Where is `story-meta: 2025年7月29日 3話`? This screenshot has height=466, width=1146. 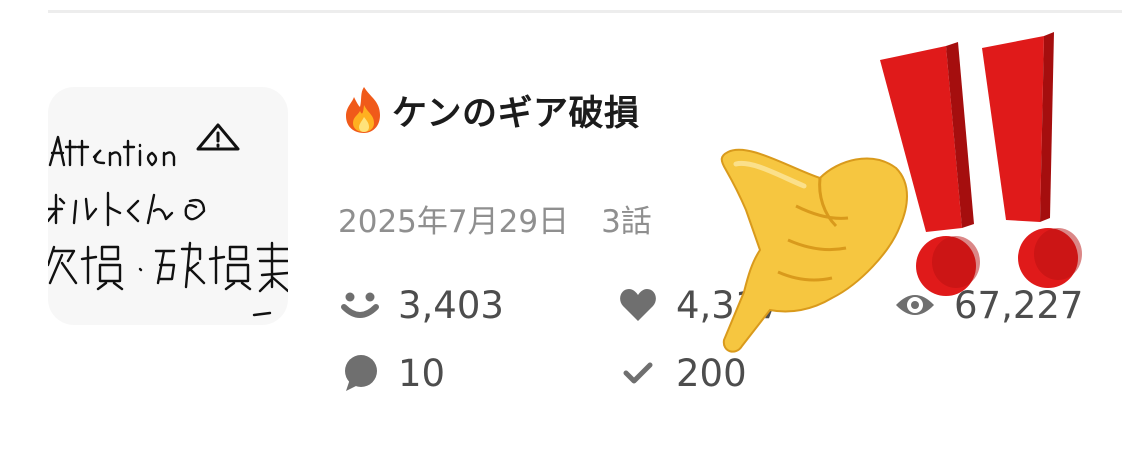 story-meta: 2025年7月29日 3話 is located at coordinates (495, 218).